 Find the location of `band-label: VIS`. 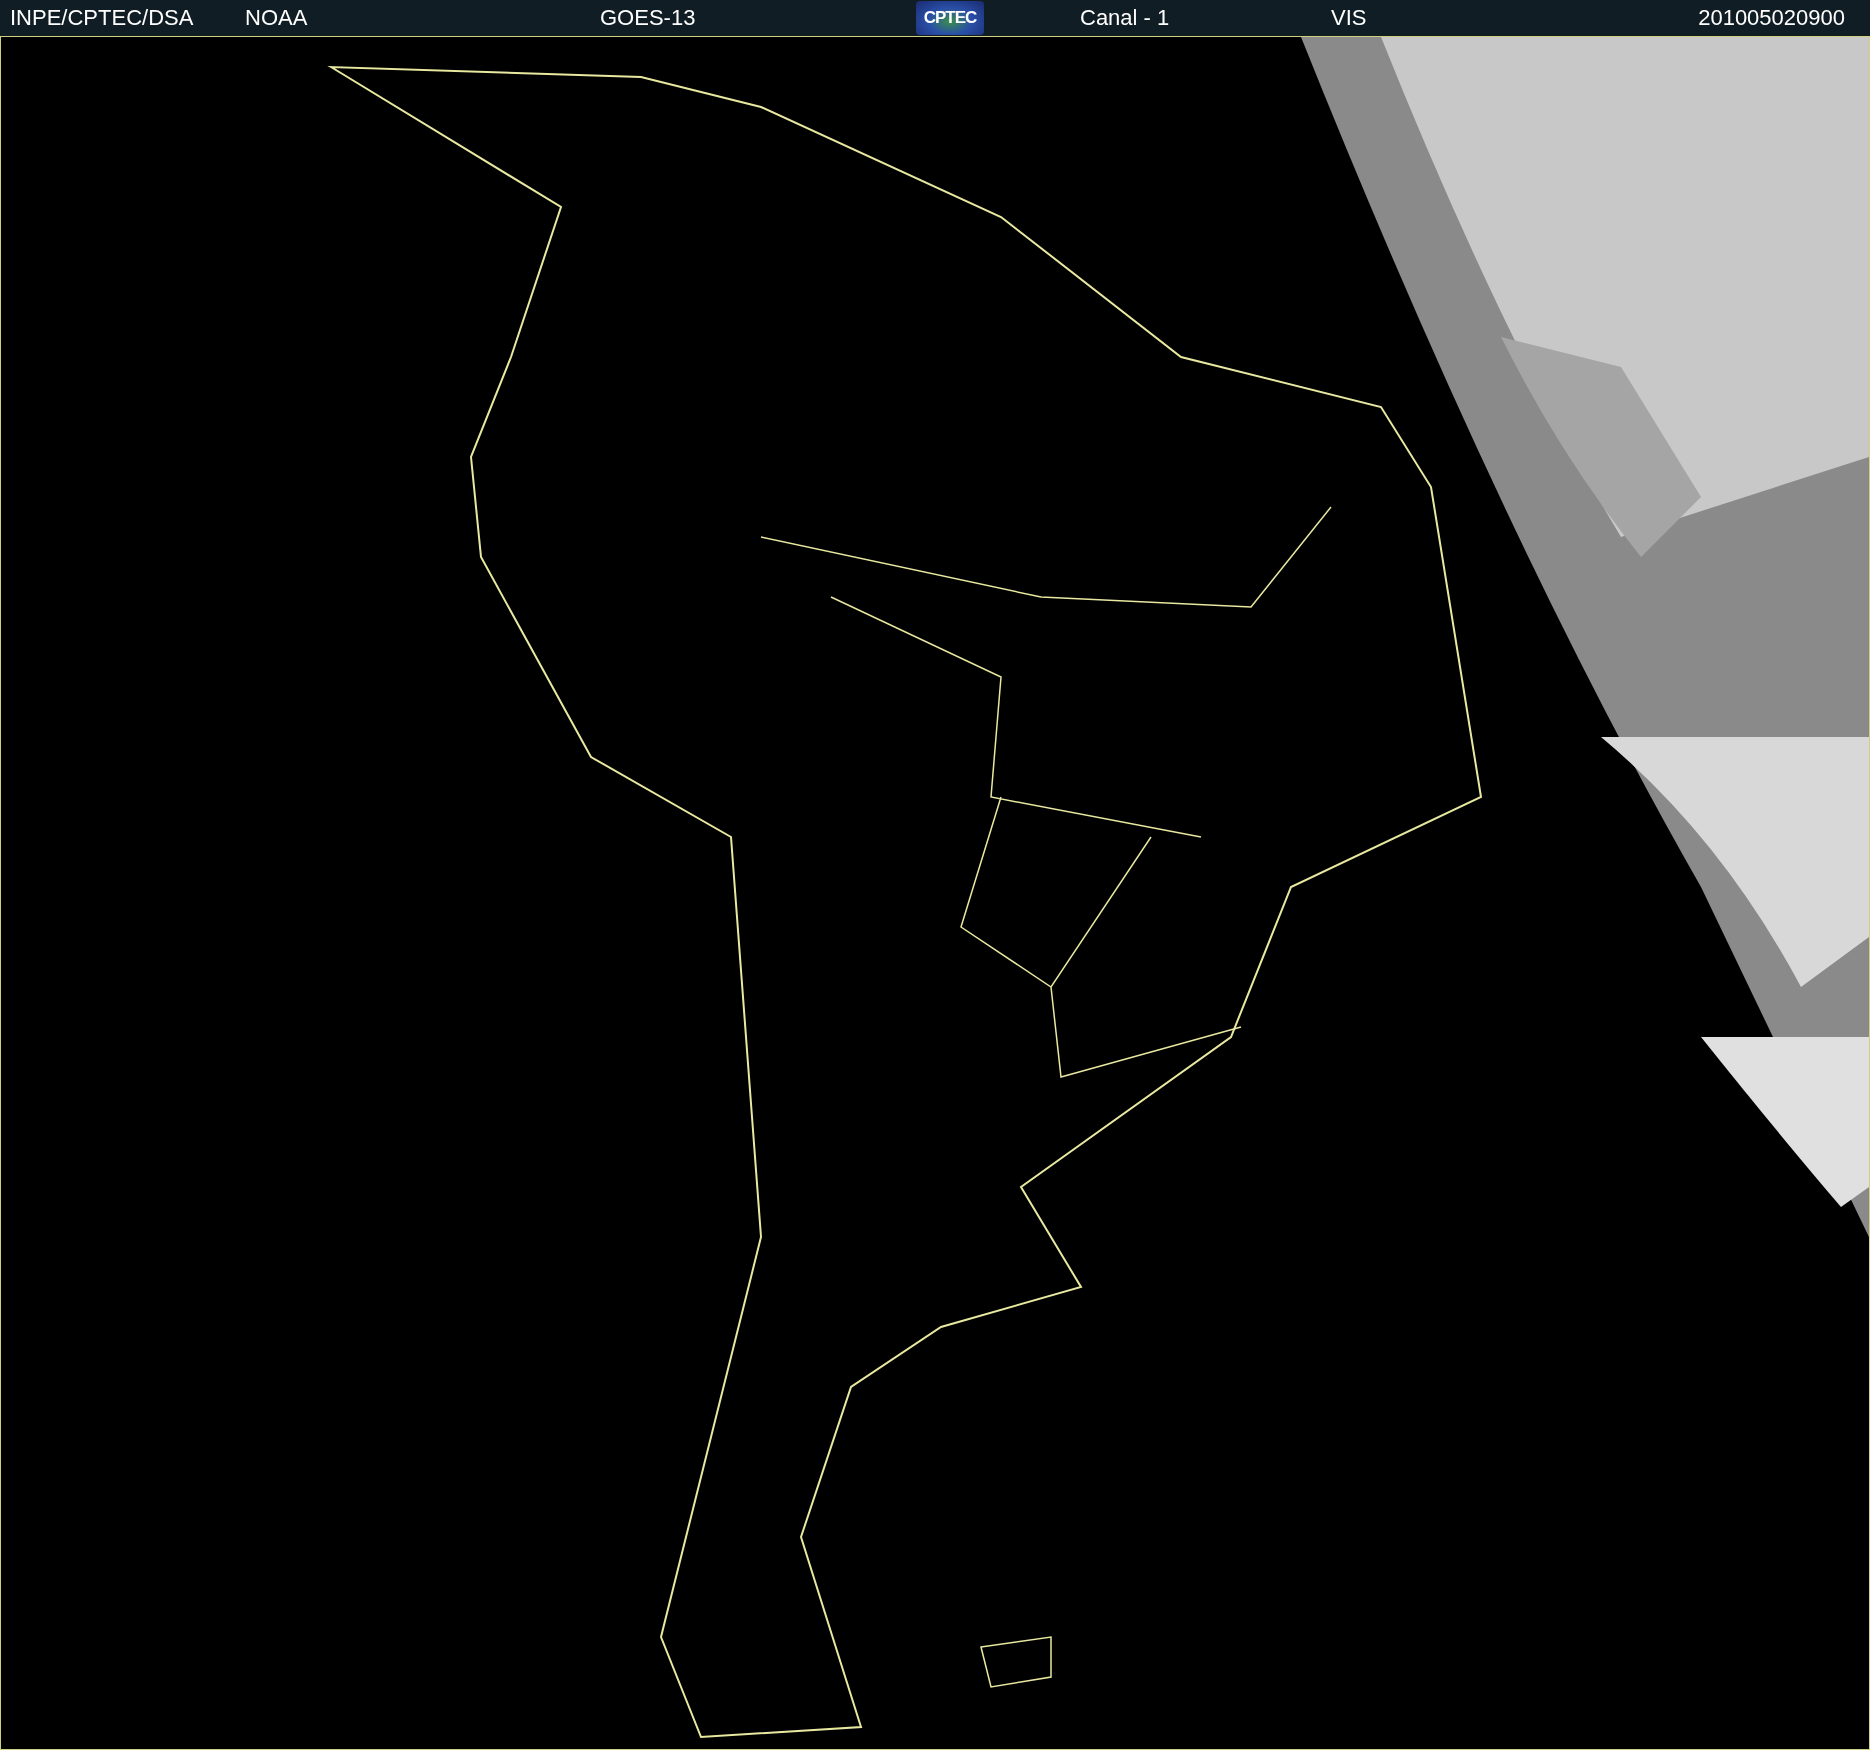

band-label: VIS is located at coordinates (1349, 18).